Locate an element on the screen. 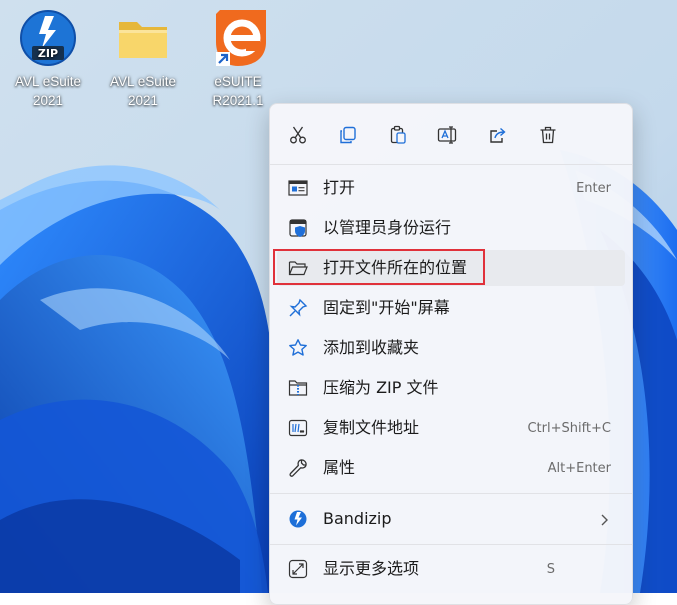  shield-icon is located at coordinates (298, 228).